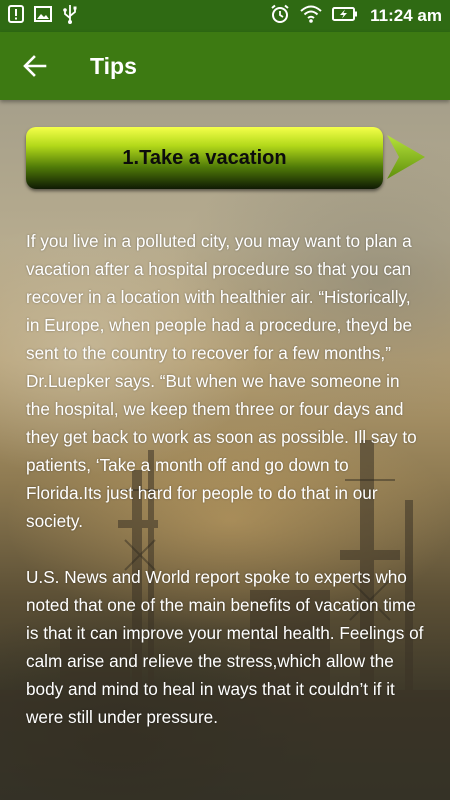  What do you see at coordinates (345, 16) in the screenshot?
I see `battery-charging-icon` at bounding box center [345, 16].